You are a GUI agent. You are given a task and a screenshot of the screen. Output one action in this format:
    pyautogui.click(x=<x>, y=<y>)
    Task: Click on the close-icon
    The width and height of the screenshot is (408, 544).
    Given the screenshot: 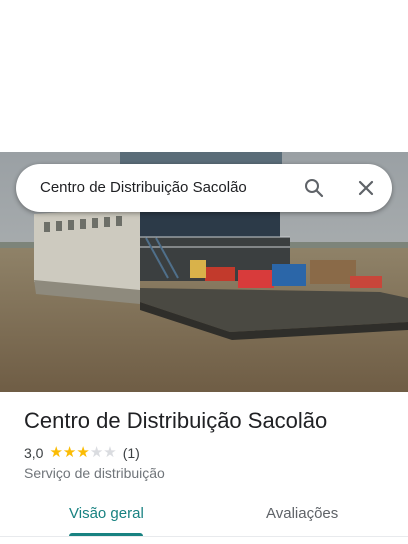 What is the action you would take?
    pyautogui.click(x=366, y=188)
    